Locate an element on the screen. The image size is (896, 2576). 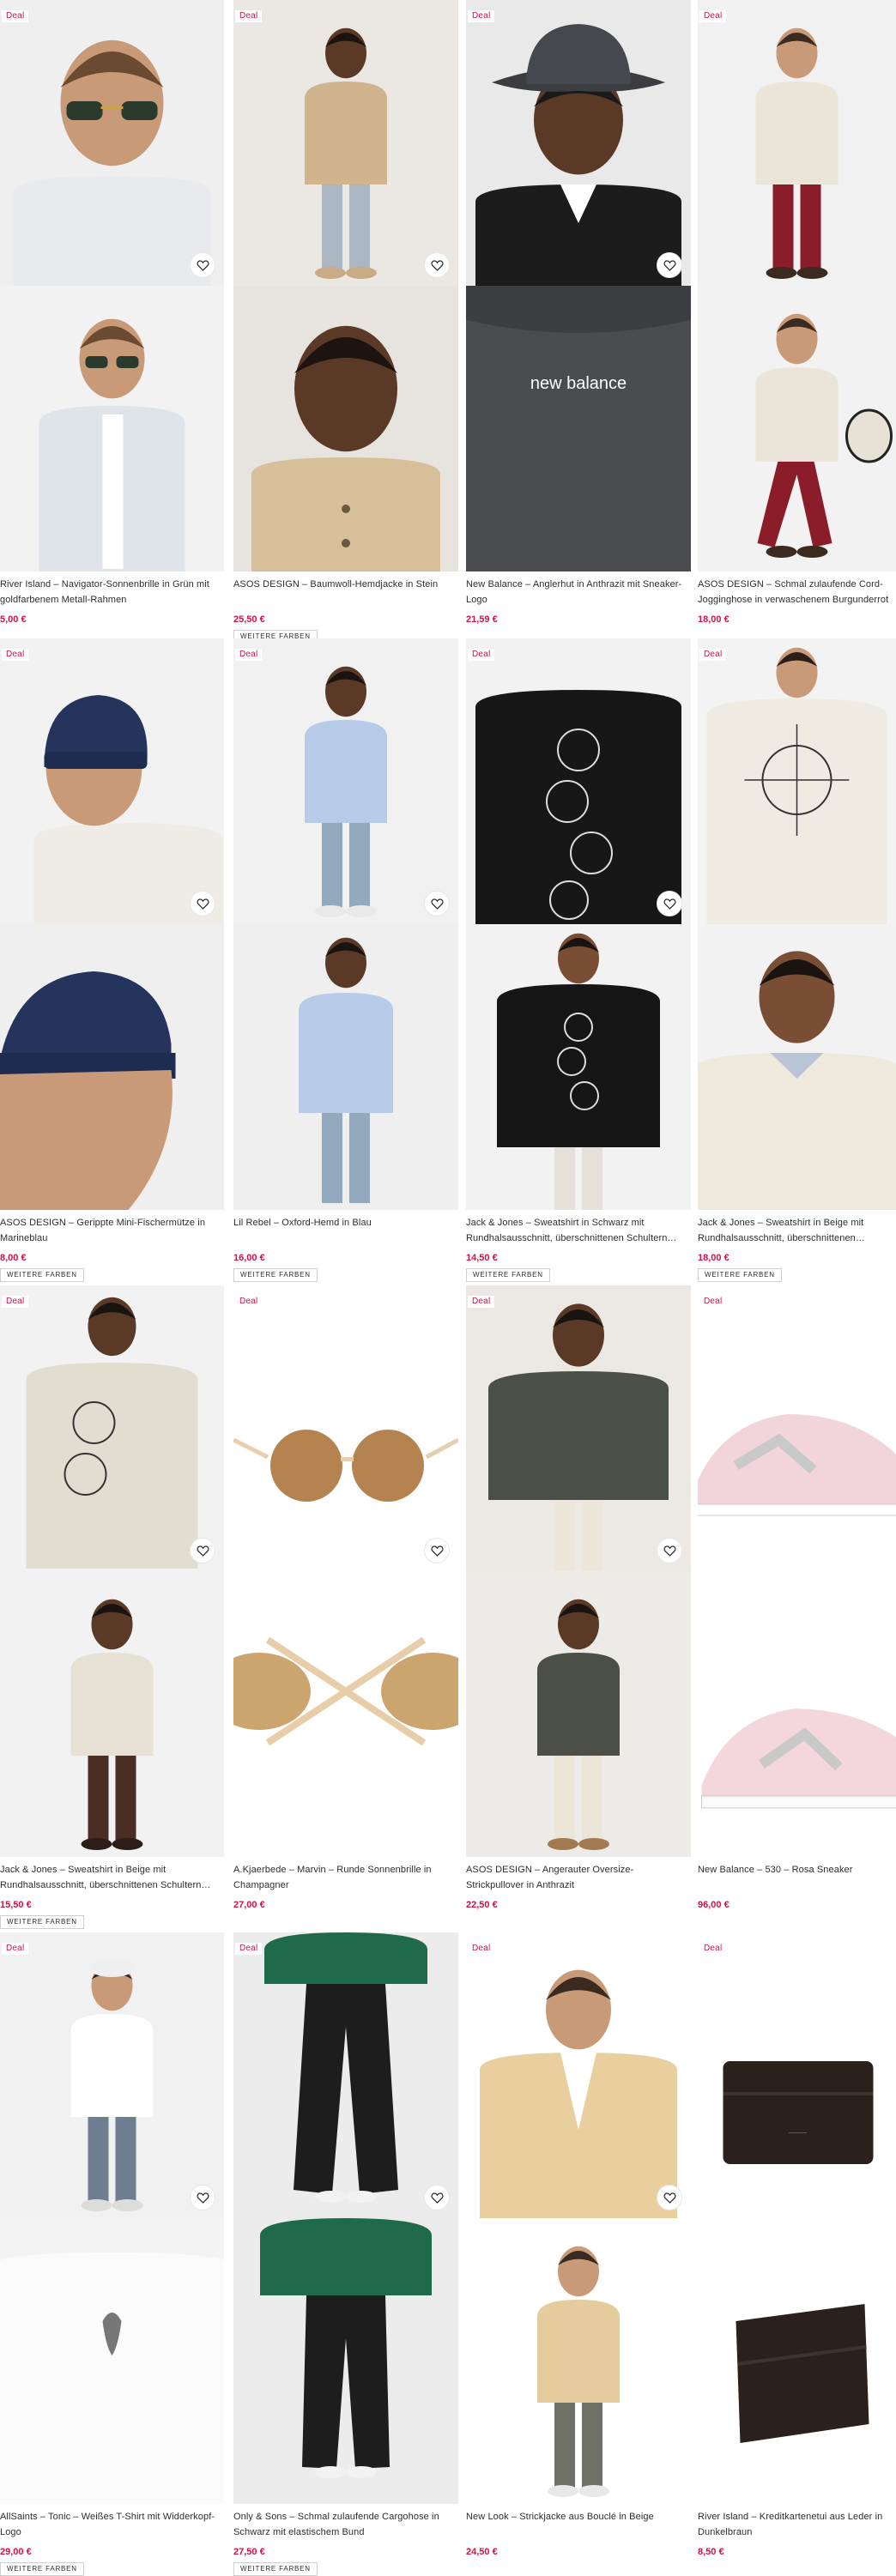
product-price: 25,50 € is located at coordinates (249, 619).